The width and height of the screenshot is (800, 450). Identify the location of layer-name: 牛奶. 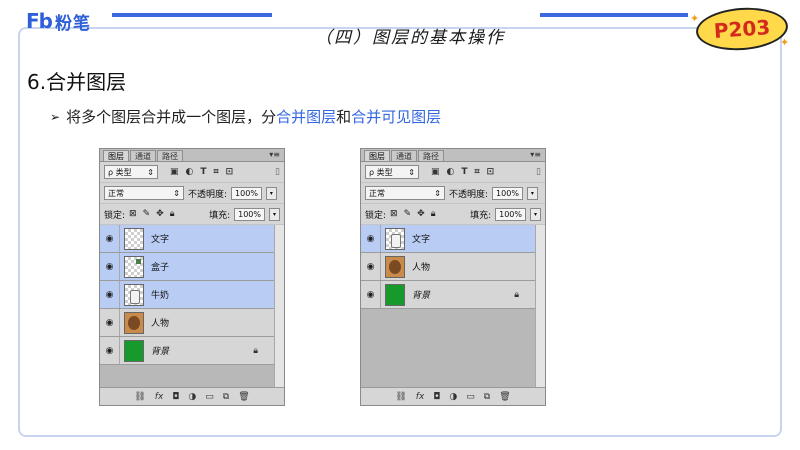
(160, 294).